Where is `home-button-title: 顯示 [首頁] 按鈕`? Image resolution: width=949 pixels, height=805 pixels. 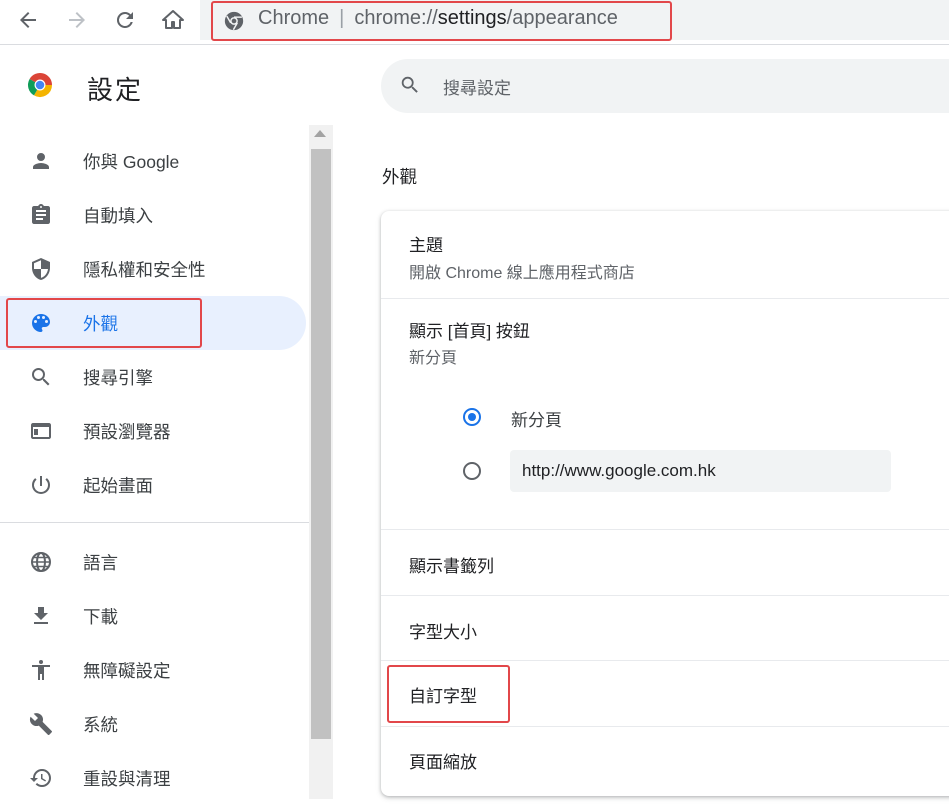 home-button-title: 顯示 [首頁] 按鈕 is located at coordinates (469, 331).